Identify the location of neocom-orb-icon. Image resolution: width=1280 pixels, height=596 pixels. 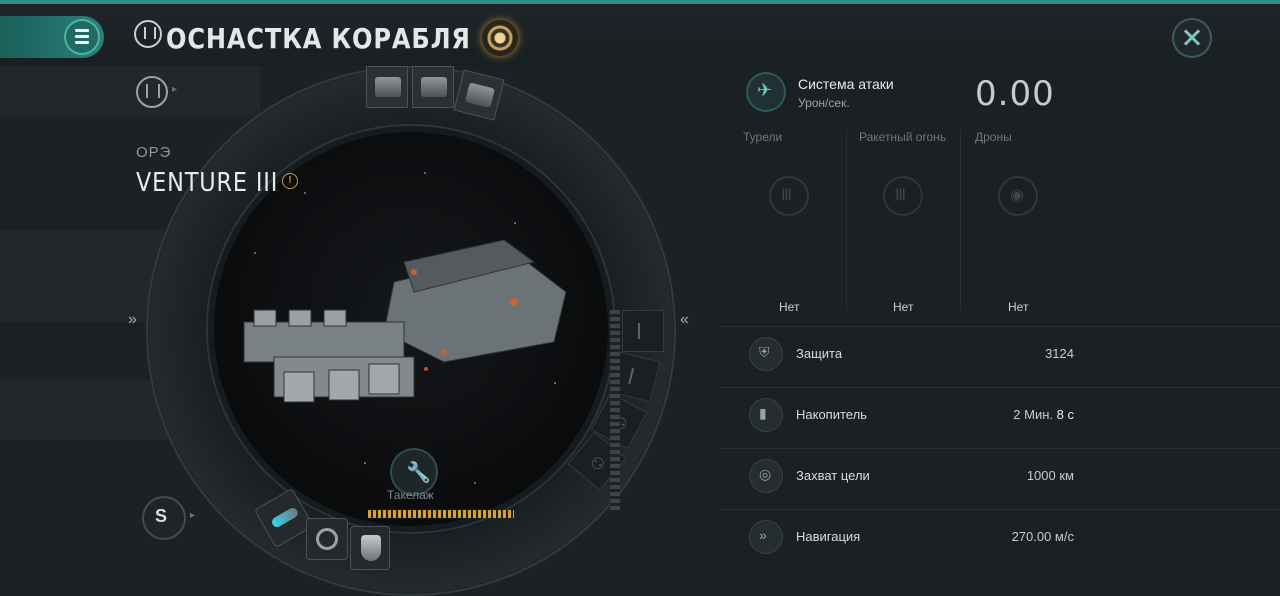
(500, 38).